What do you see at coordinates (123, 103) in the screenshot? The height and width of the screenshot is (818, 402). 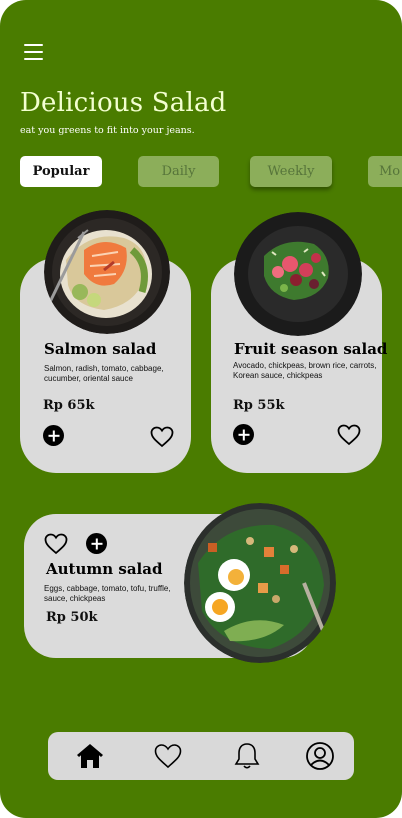 I see `page-title: Delicious Salad` at bounding box center [123, 103].